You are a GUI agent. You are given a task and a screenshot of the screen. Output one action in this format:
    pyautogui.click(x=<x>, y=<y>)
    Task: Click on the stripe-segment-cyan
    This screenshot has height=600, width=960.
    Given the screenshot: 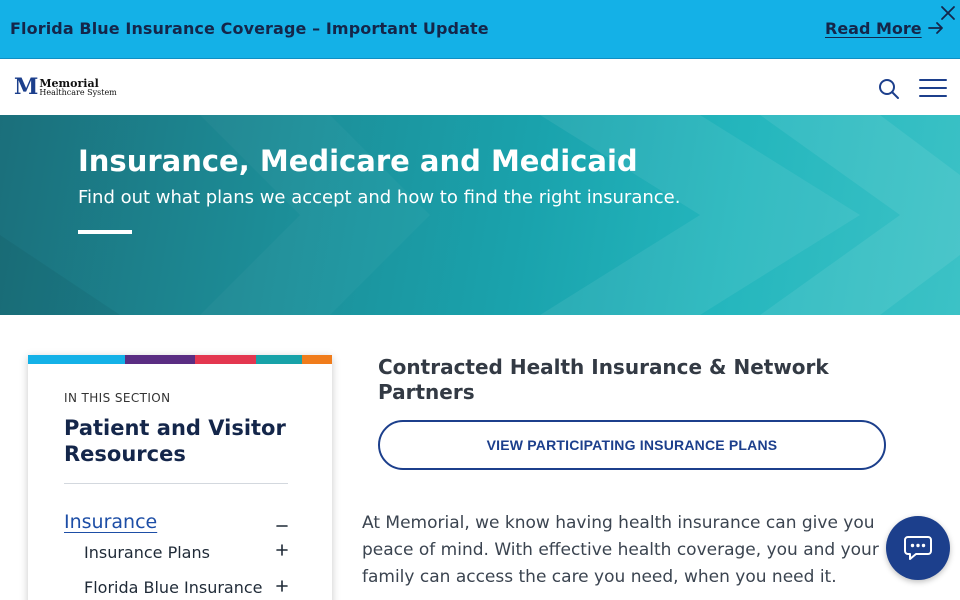 What is the action you would take?
    pyautogui.click(x=76, y=359)
    